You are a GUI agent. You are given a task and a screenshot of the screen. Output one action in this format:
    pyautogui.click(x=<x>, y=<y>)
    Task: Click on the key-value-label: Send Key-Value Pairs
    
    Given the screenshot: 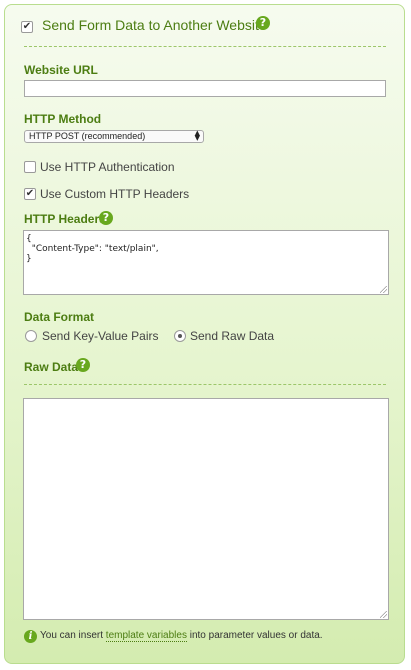 What is the action you would take?
    pyautogui.click(x=100, y=336)
    